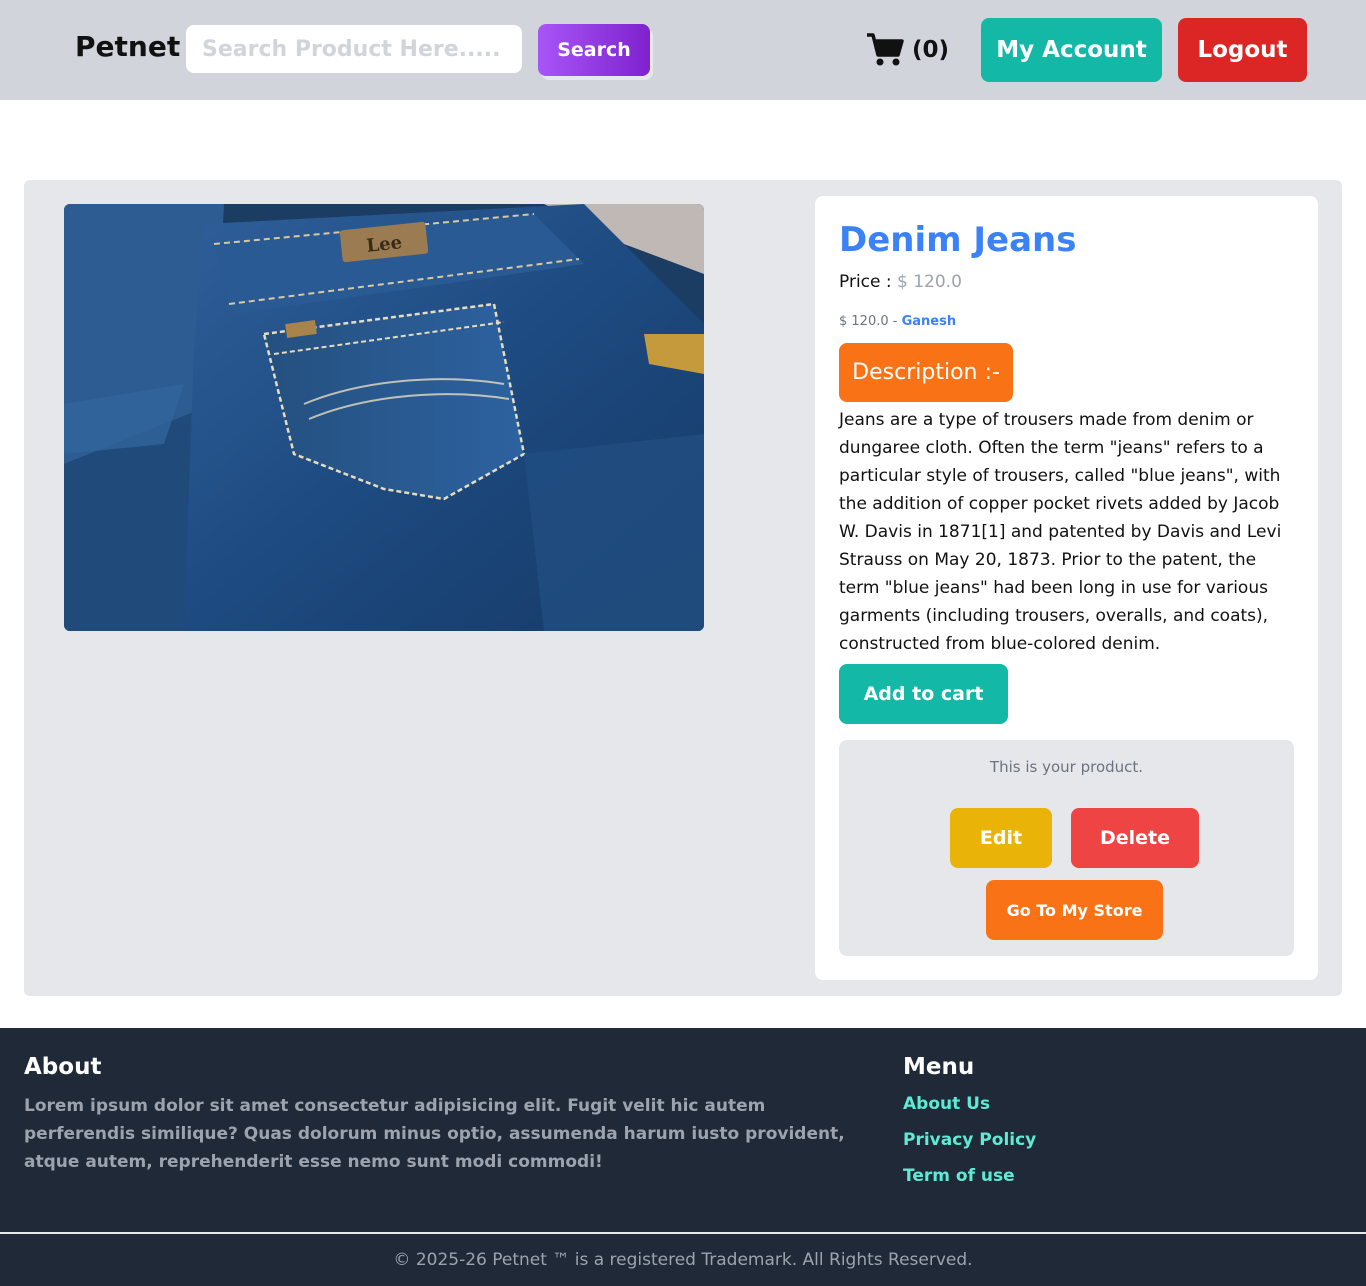 This screenshot has height=1286, width=1366. I want to click on delete-button: Delete, so click(1135, 838).